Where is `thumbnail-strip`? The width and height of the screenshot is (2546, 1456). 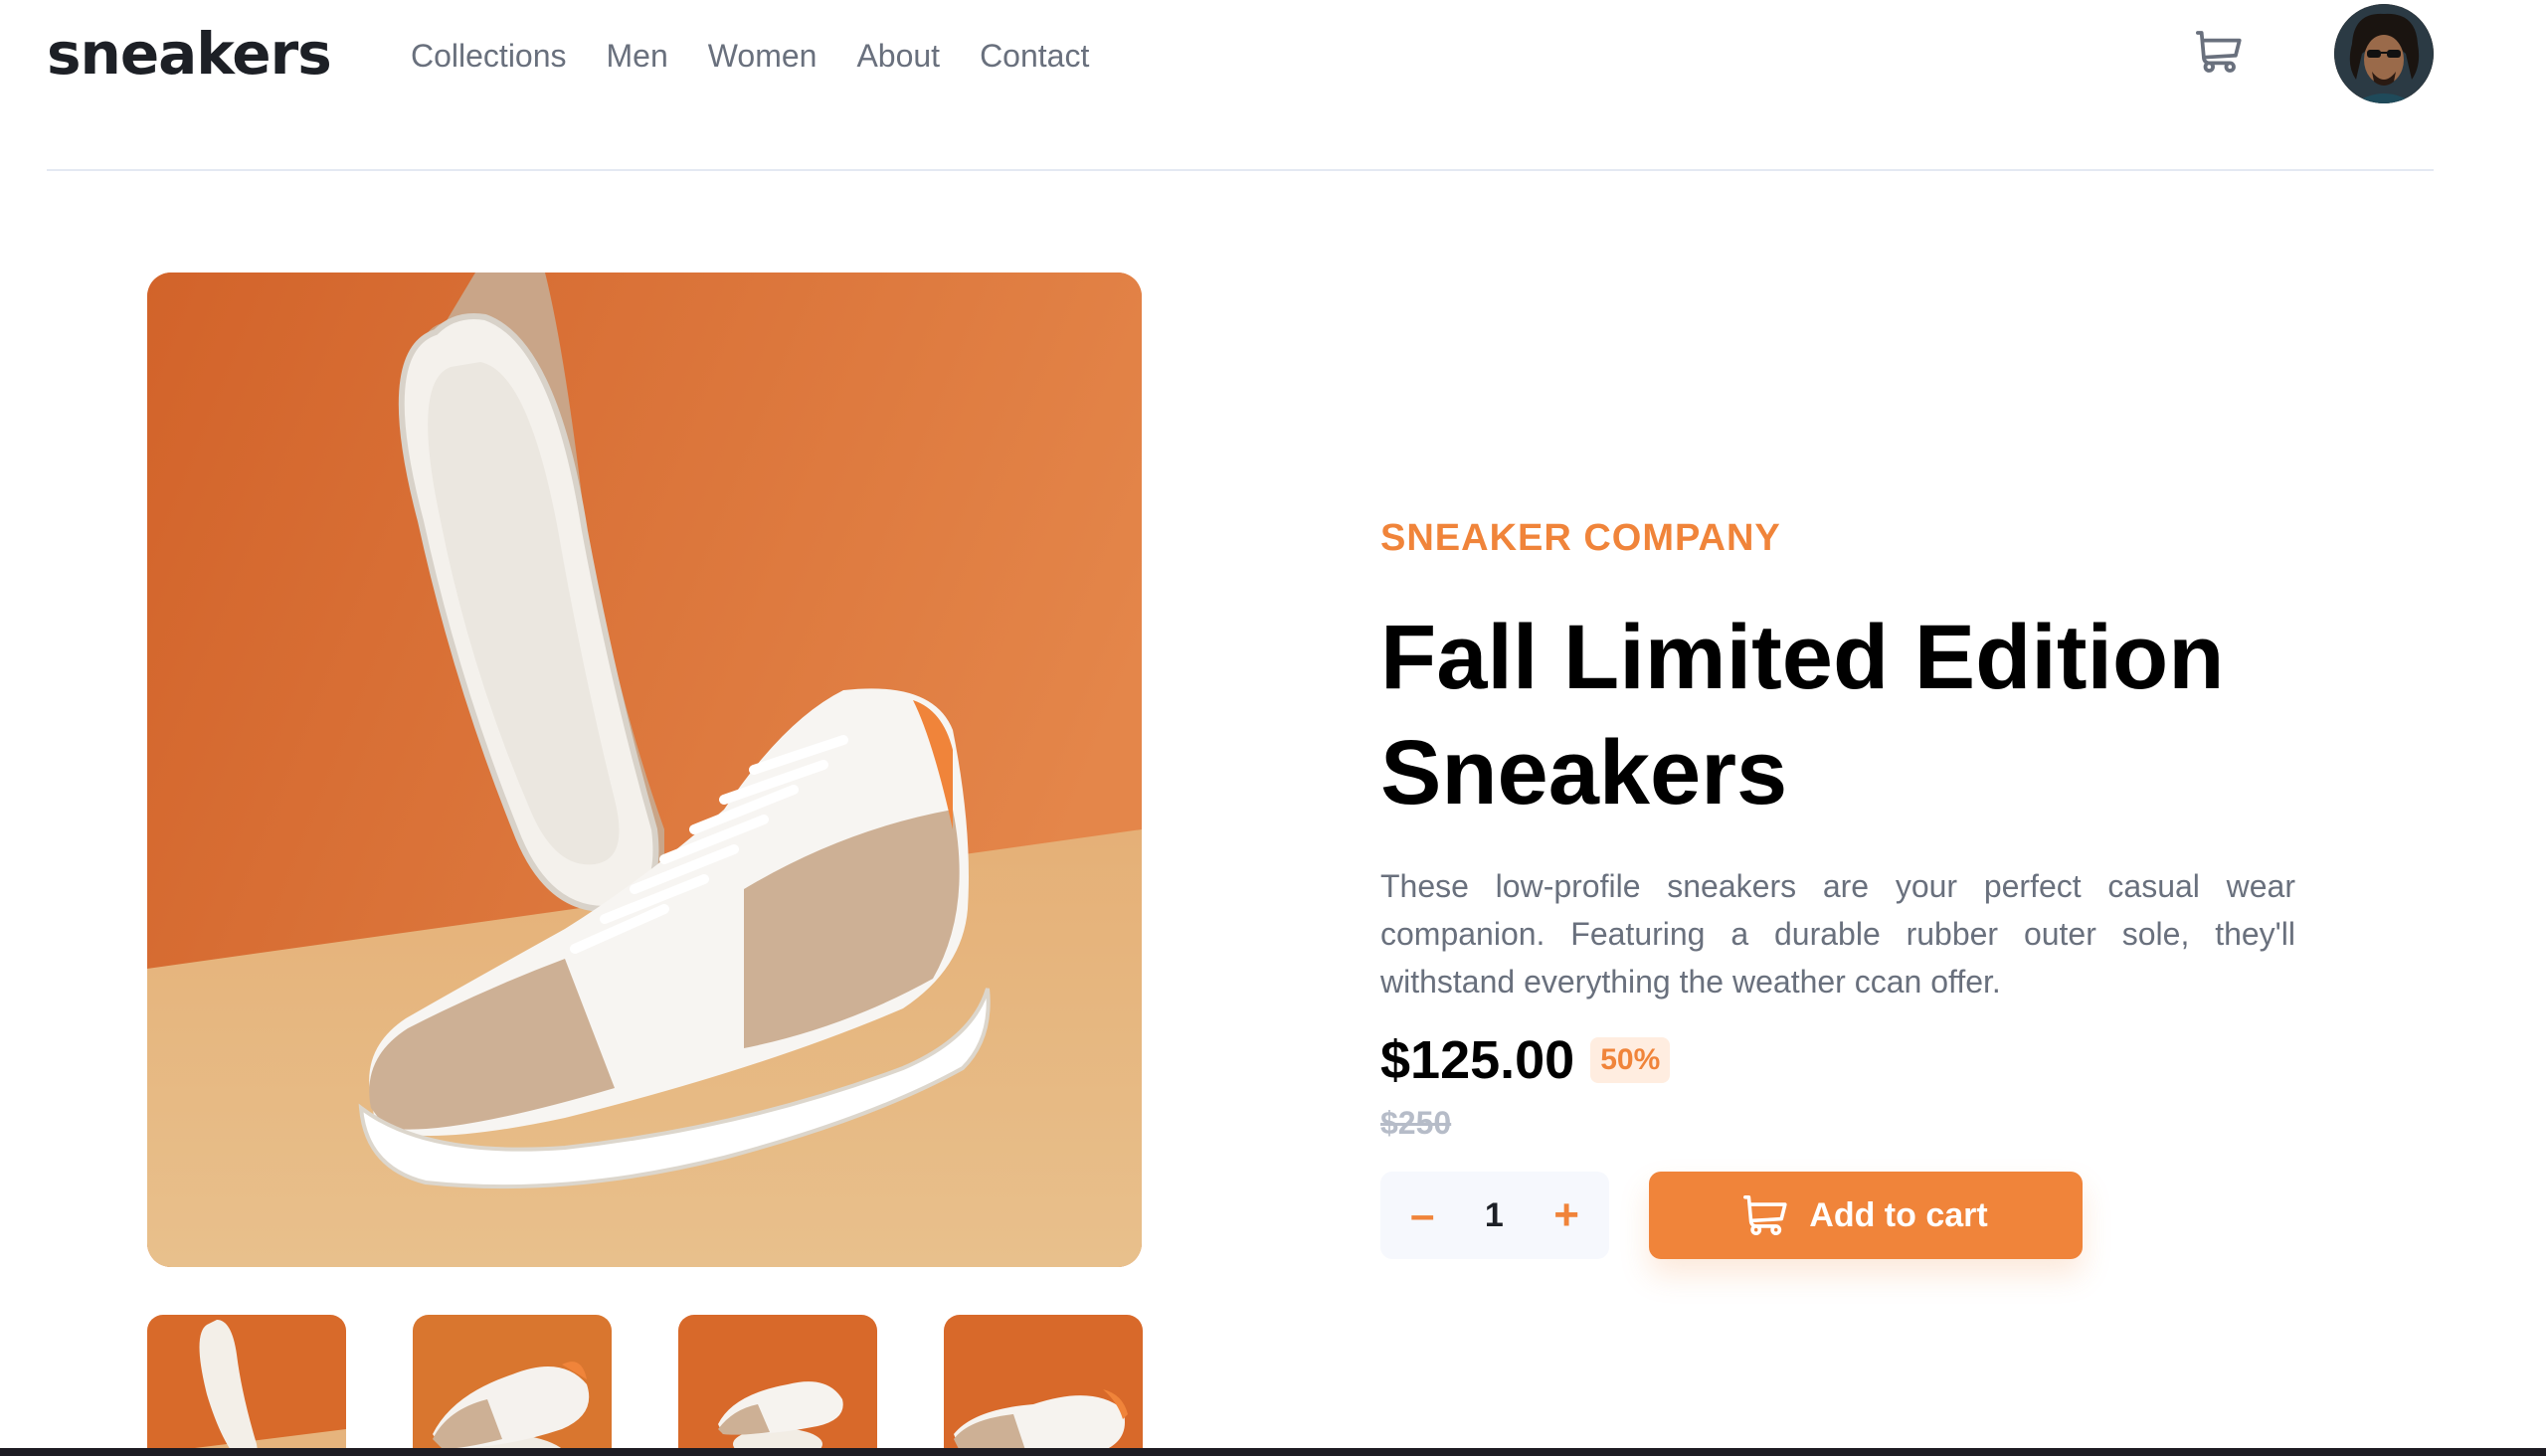 thumbnail-strip is located at coordinates (645, 1385).